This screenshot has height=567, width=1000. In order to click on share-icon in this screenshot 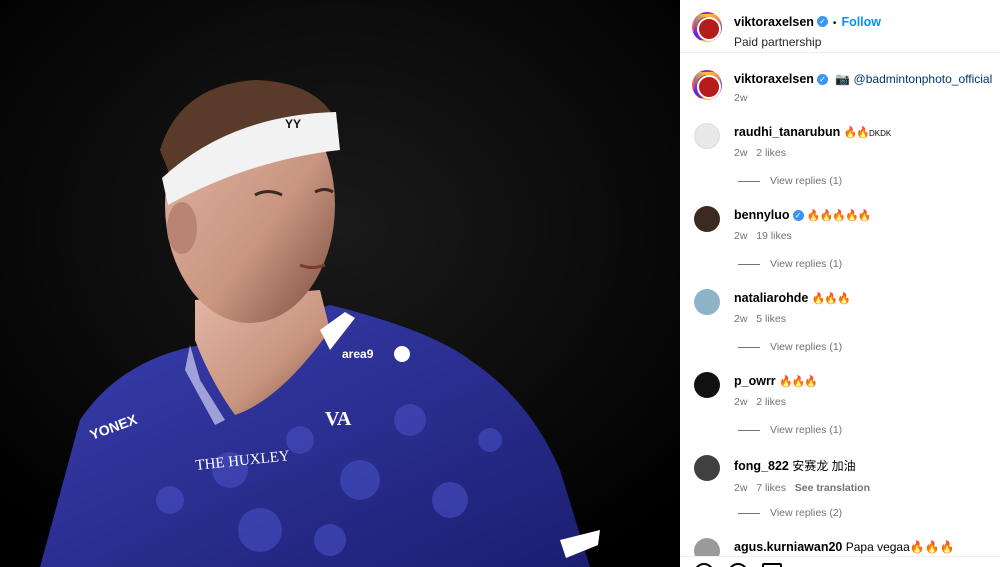, I will do `click(772, 565)`.